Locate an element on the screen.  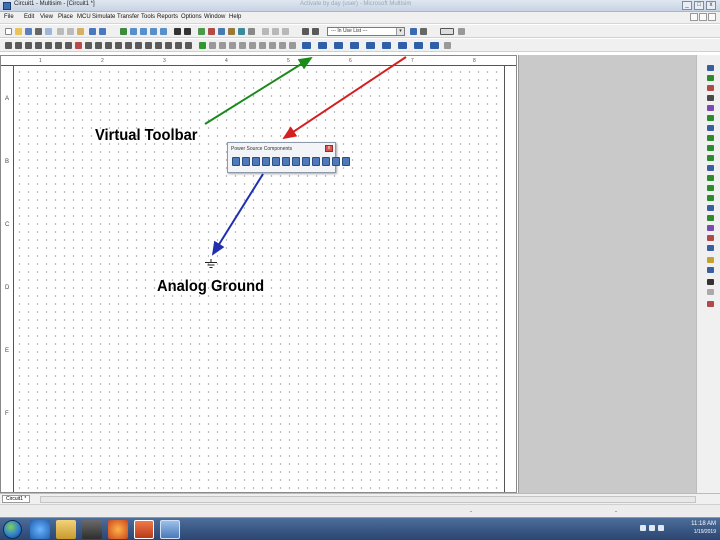
volume-icon is located at coordinates (661, 528).